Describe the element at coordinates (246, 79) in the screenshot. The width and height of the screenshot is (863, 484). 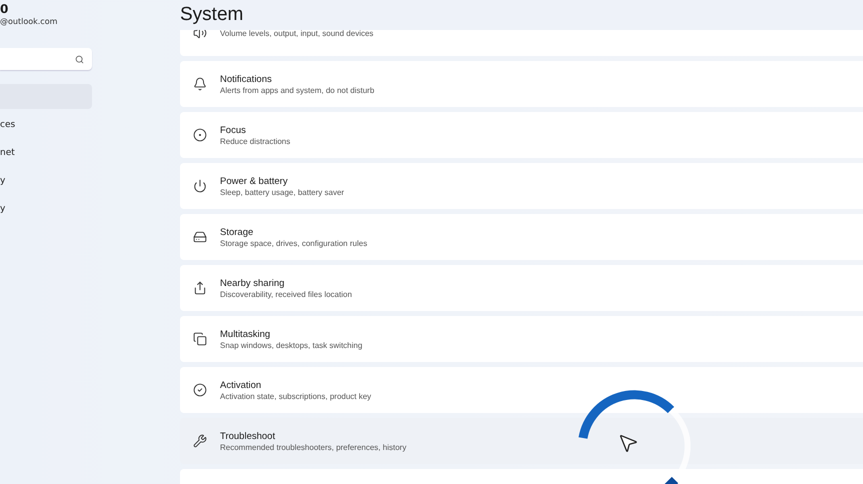
I see `setting-title: Notifications` at that location.